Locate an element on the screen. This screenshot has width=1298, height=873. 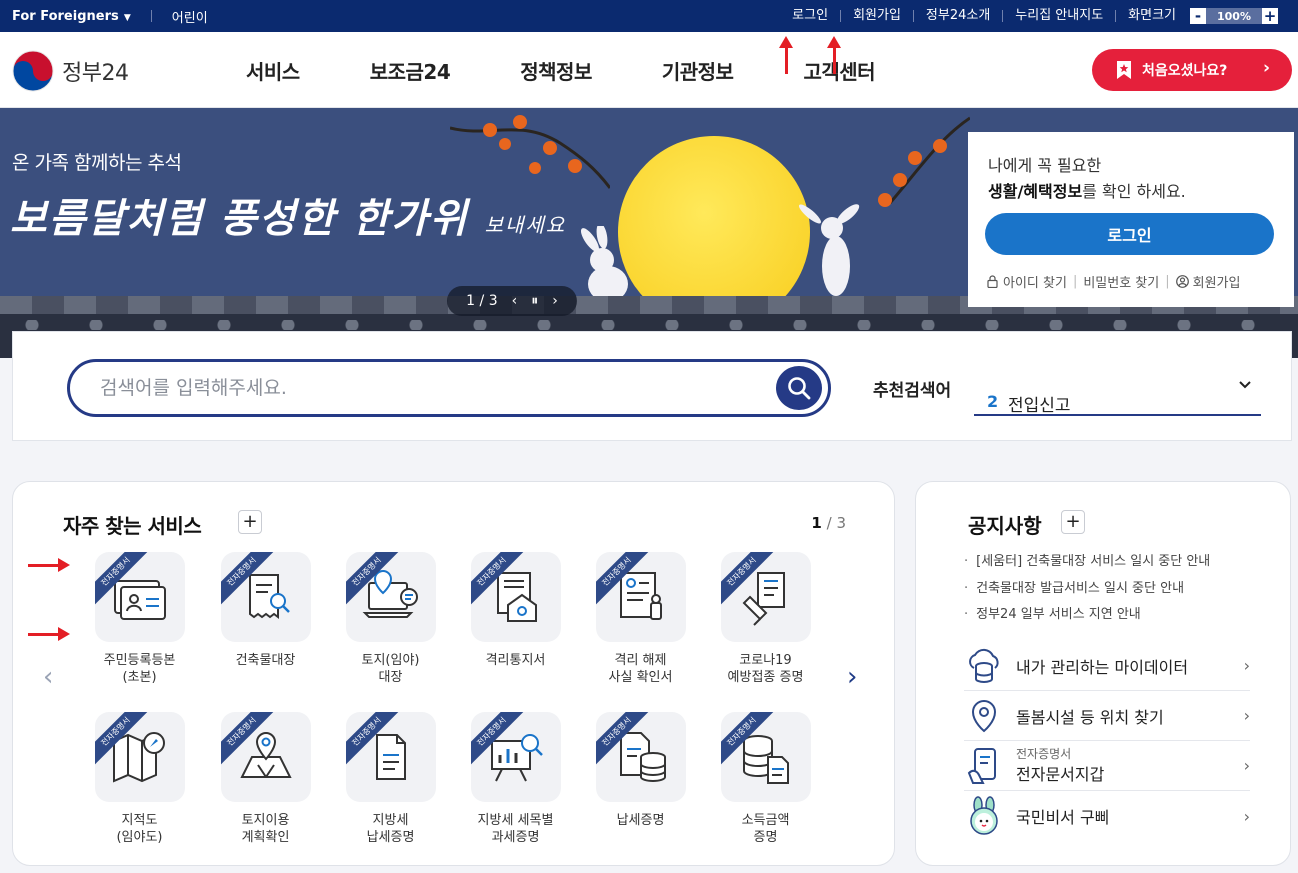
quick-link-label: 국민비서 구삐 is located at coordinates (1063, 817).